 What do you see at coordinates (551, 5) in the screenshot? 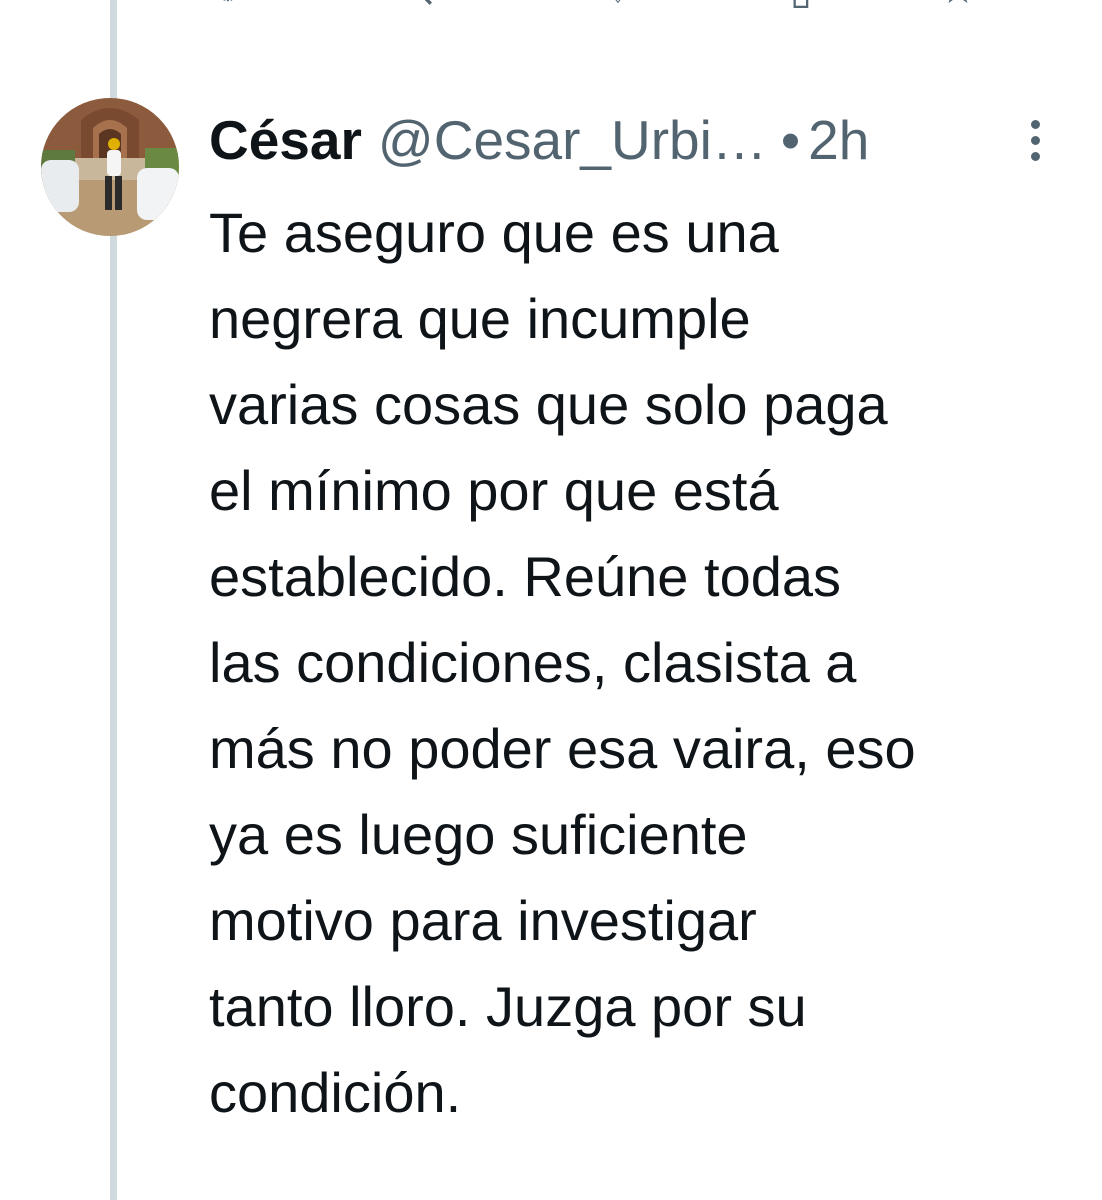
I see `previous-tweet-action-bar: ◌ ⇄ ♡ ▯ ☆` at bounding box center [551, 5].